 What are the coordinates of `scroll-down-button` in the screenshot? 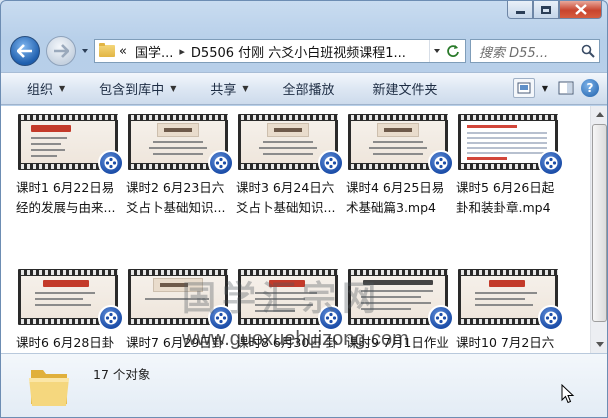 It's located at (599, 344).